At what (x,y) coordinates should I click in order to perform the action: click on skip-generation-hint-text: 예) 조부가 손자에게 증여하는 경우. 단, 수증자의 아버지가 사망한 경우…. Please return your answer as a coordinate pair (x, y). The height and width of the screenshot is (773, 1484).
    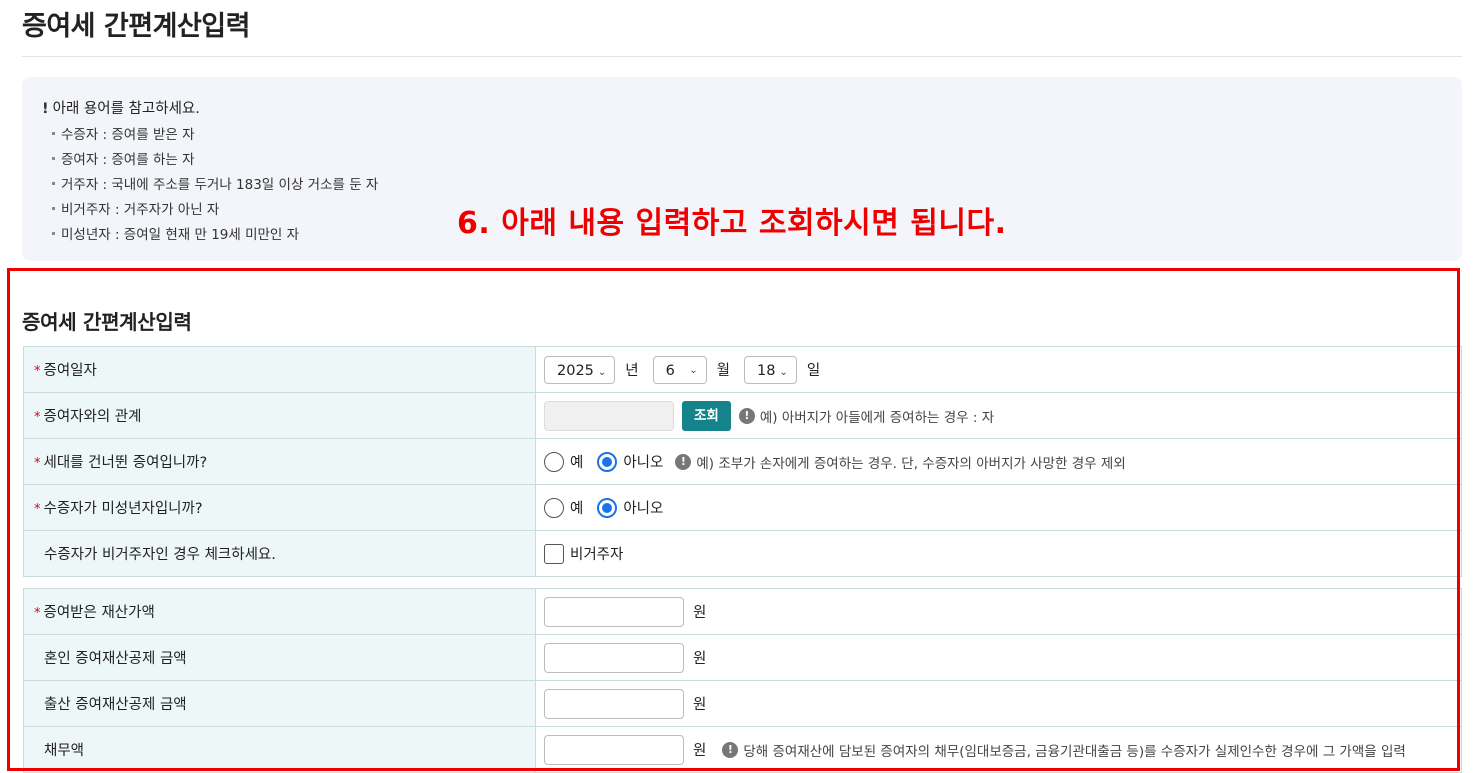
    Looking at the image, I should click on (911, 463).